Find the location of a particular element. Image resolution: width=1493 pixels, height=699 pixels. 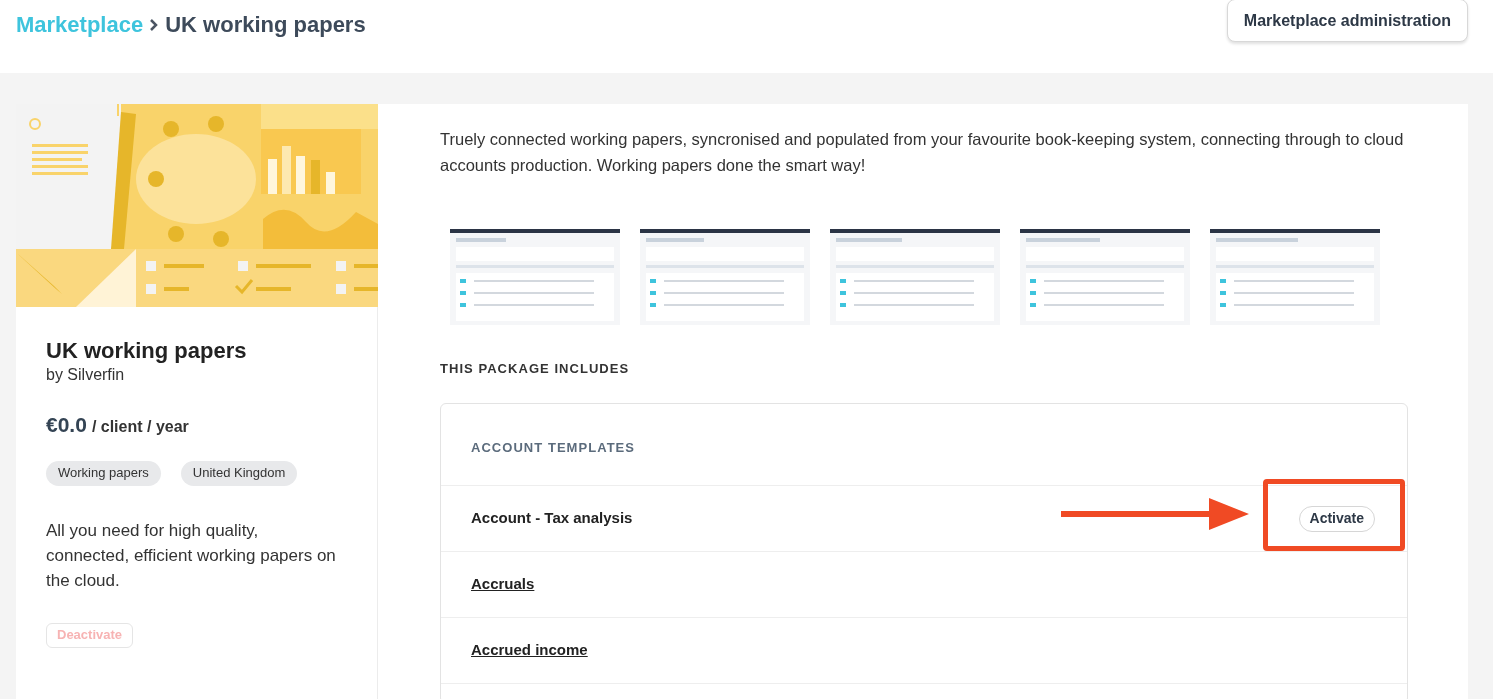

activate-button: Activate is located at coordinates (1336, 518).